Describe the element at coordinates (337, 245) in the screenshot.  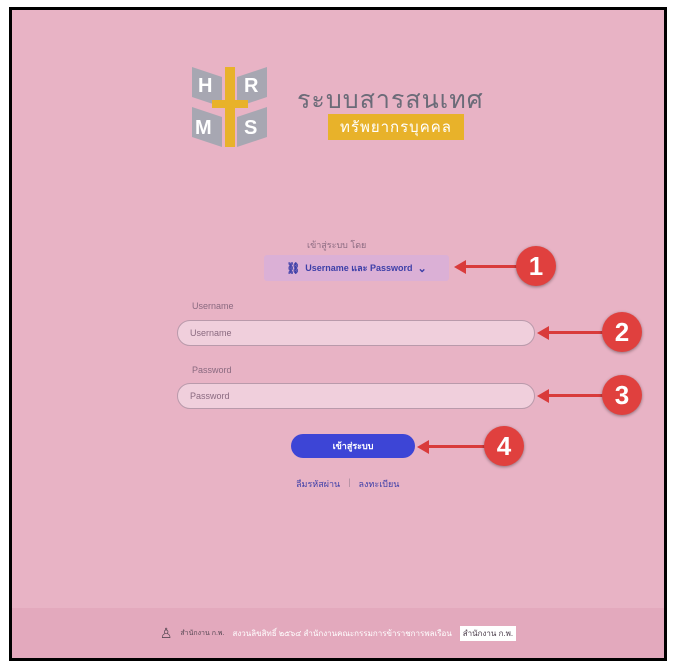
I see `login-method-label: เข้าสู่ระบบ โดย` at that location.